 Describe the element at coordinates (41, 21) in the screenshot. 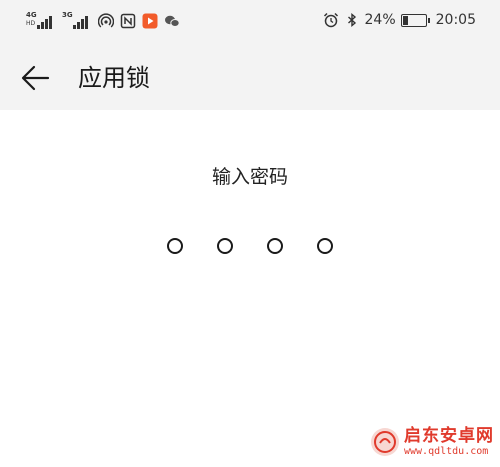

I see `signal-4g-icon: 4G HD` at that location.